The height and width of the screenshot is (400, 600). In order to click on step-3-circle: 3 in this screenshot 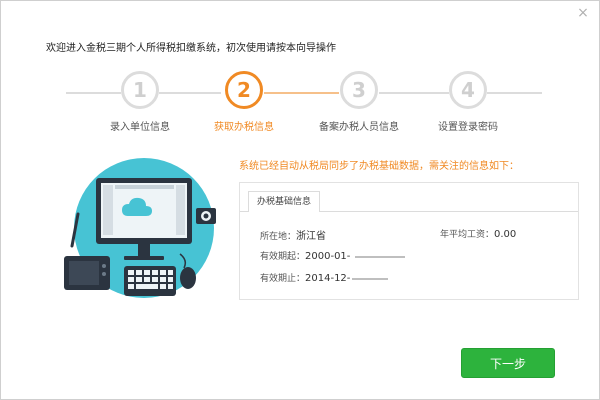, I will do `click(359, 90)`.